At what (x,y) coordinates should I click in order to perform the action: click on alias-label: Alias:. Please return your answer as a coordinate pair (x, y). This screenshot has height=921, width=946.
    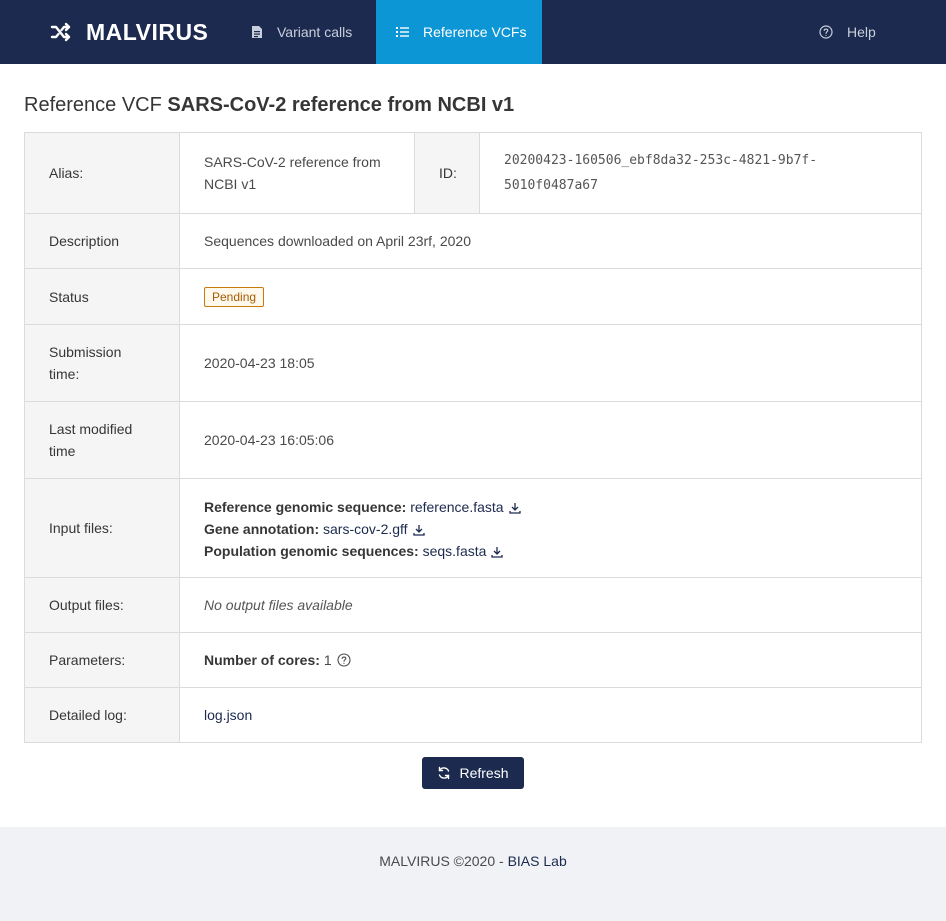
    Looking at the image, I should click on (102, 173).